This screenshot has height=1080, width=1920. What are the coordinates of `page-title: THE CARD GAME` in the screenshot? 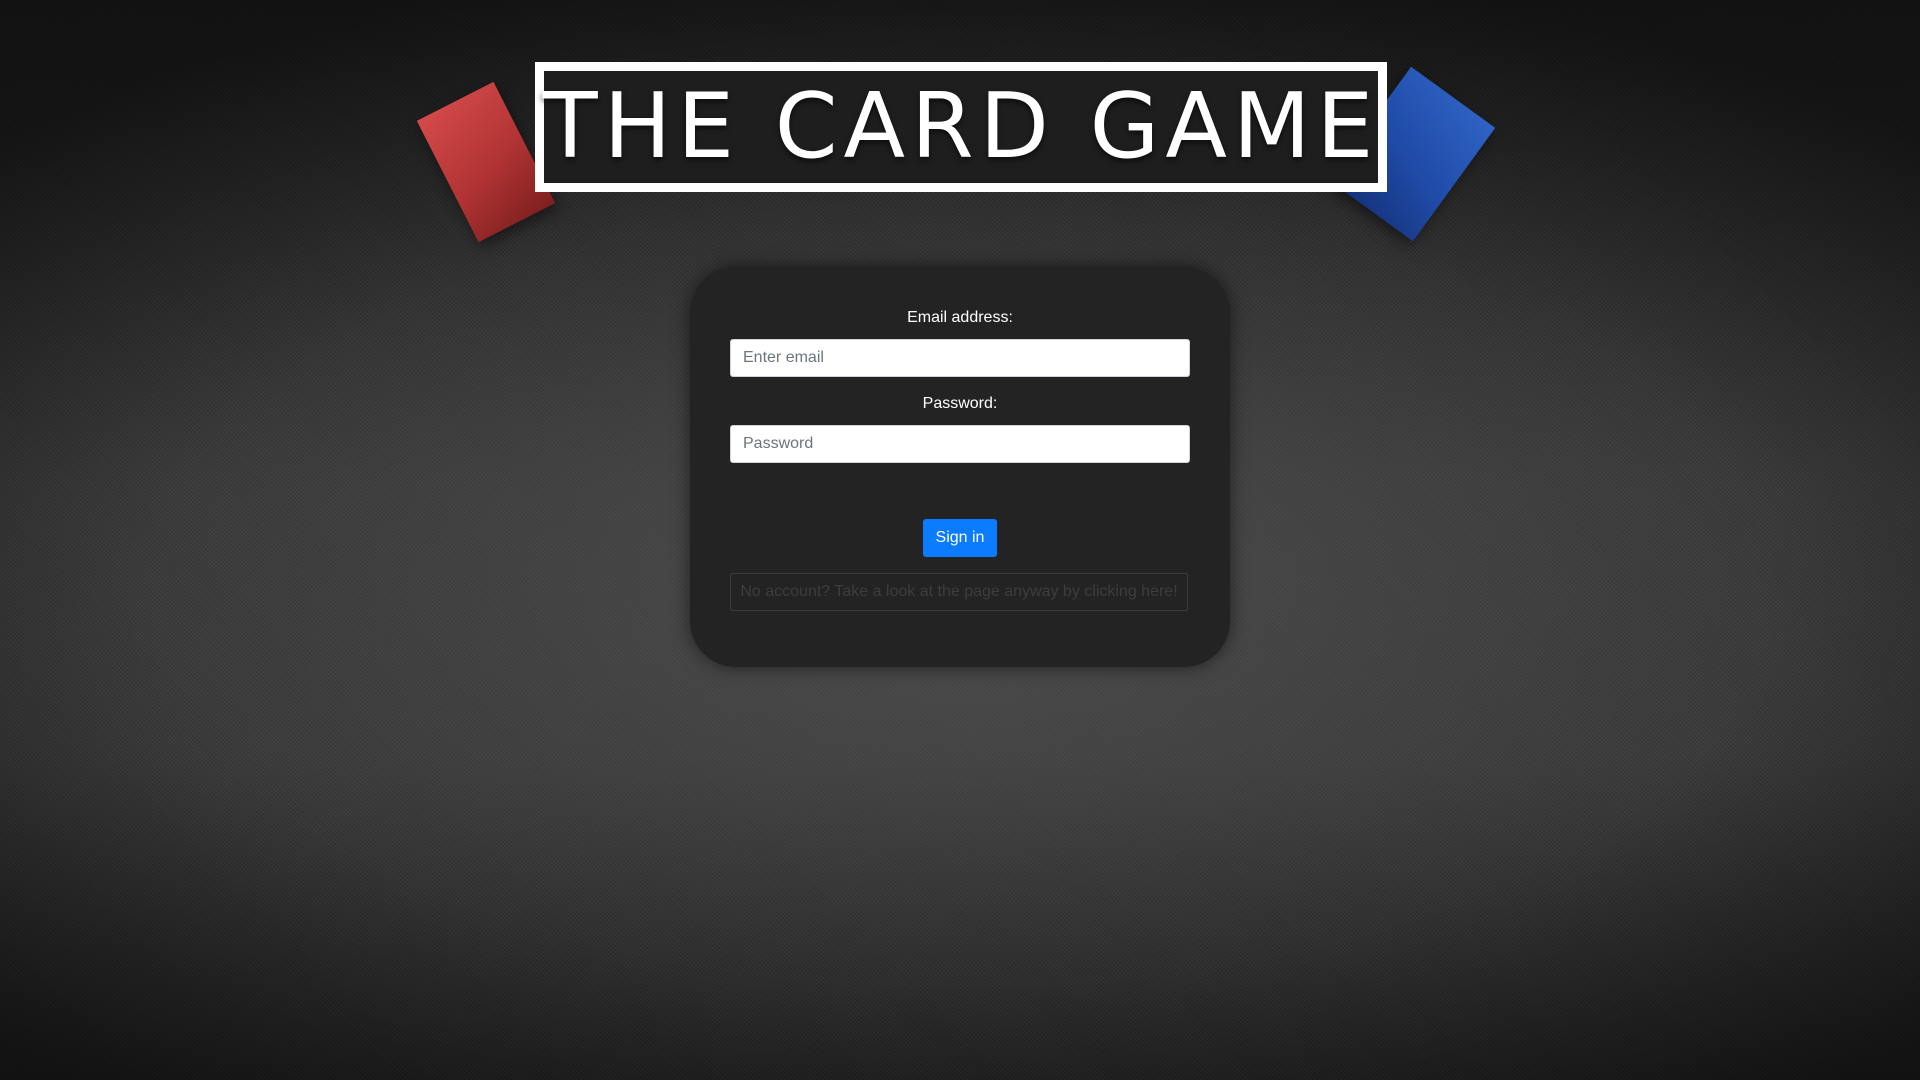 It's located at (961, 126).